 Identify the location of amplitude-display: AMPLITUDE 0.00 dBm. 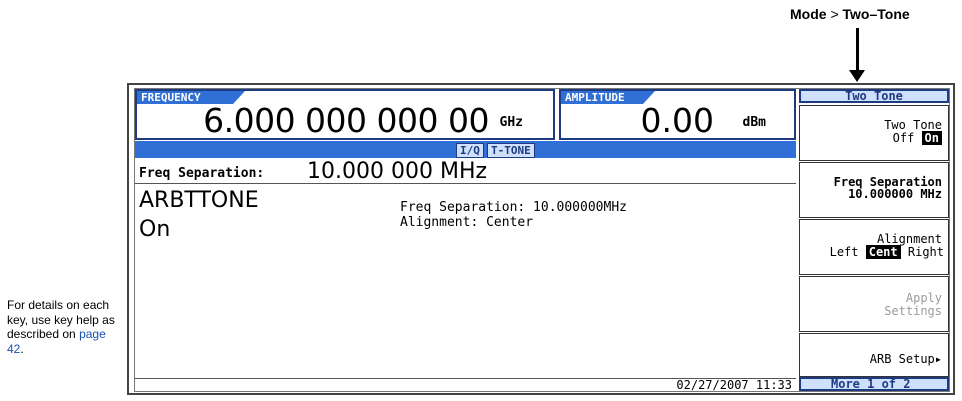
(677, 114).